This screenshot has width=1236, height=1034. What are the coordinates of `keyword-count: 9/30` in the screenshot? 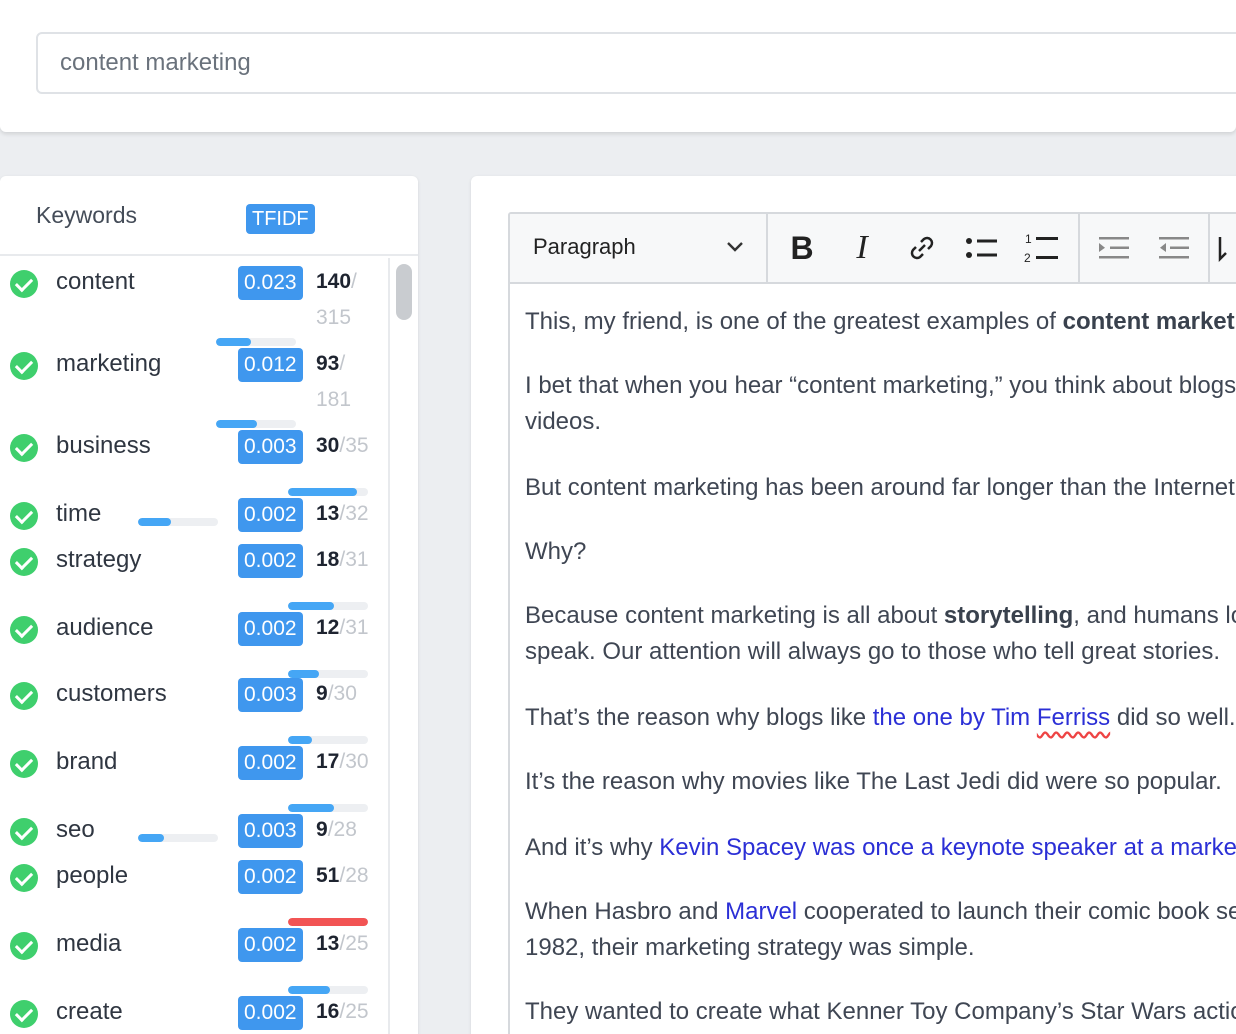 It's located at (336, 694).